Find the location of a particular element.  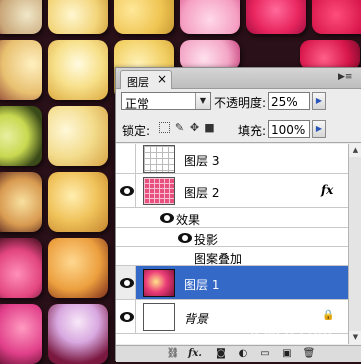

lock-position-icon: ✥ is located at coordinates (194, 127).